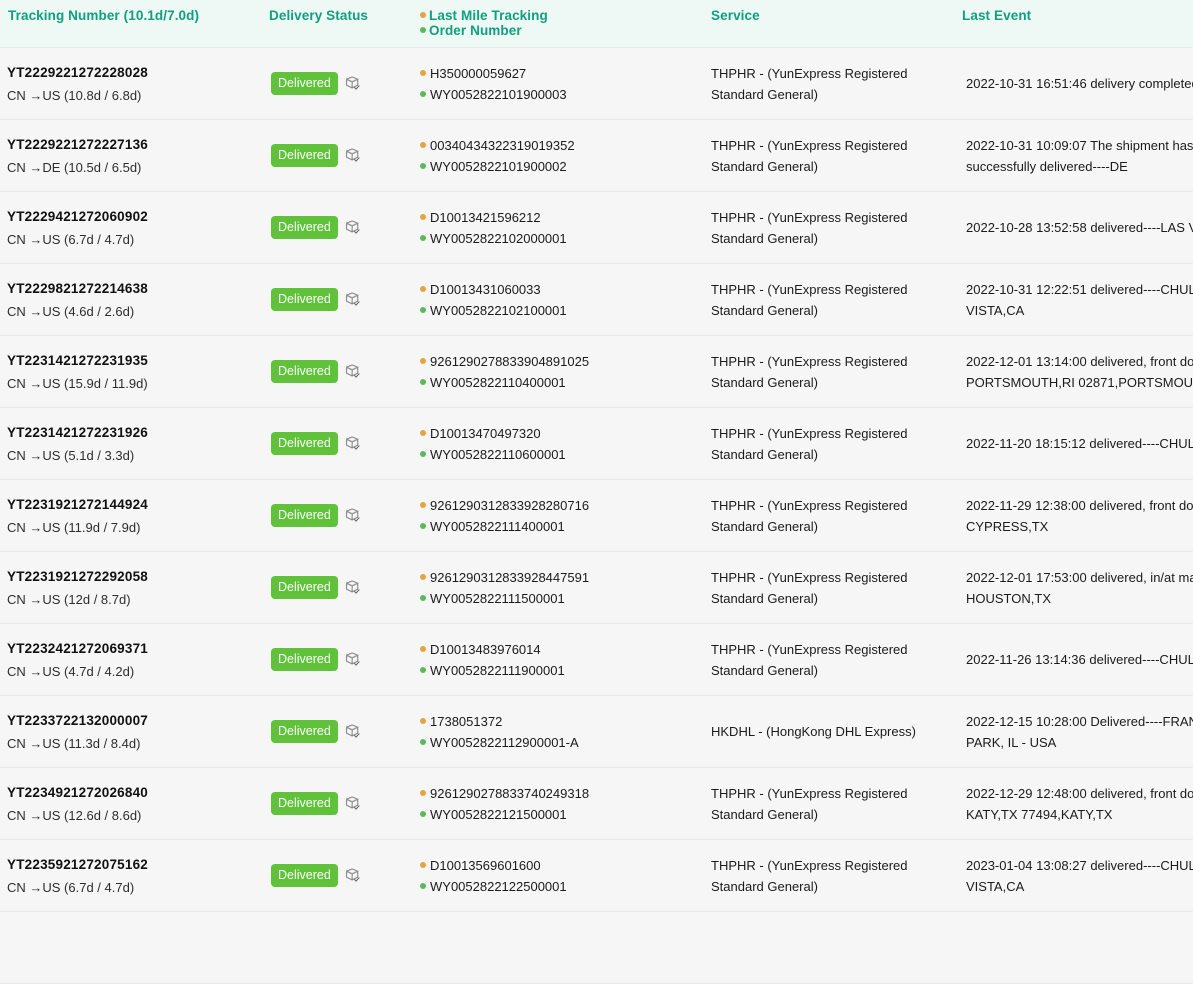  I want to click on order-number-value: WY0052822110600001, so click(498, 454).